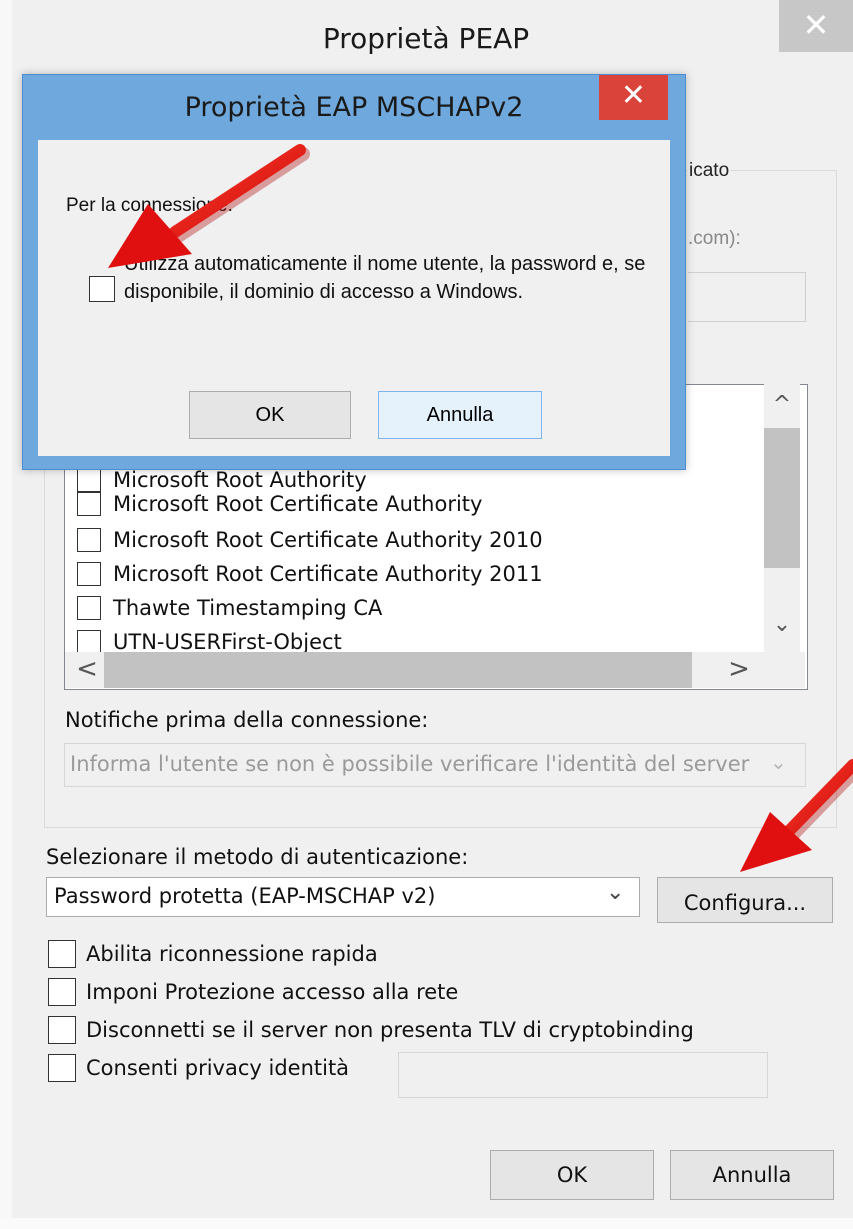  I want to click on arrow-to-configure-icon, so click(796, 815).